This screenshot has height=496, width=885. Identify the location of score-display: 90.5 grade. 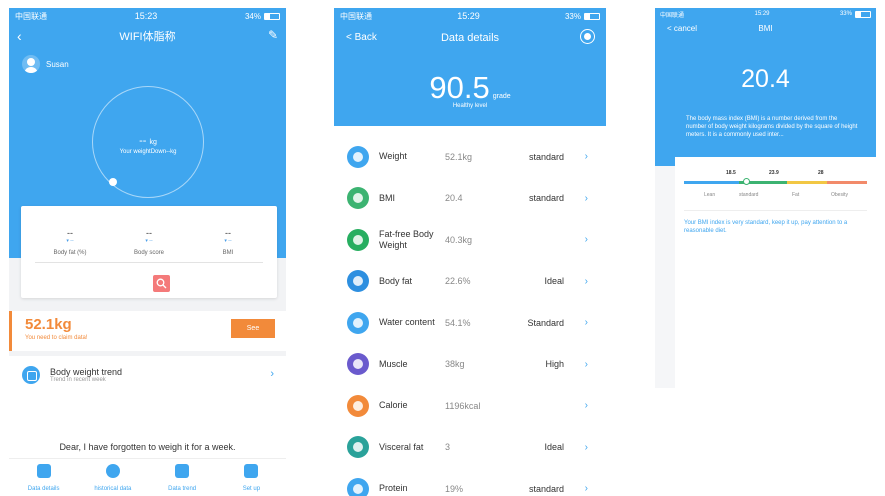
(470, 88).